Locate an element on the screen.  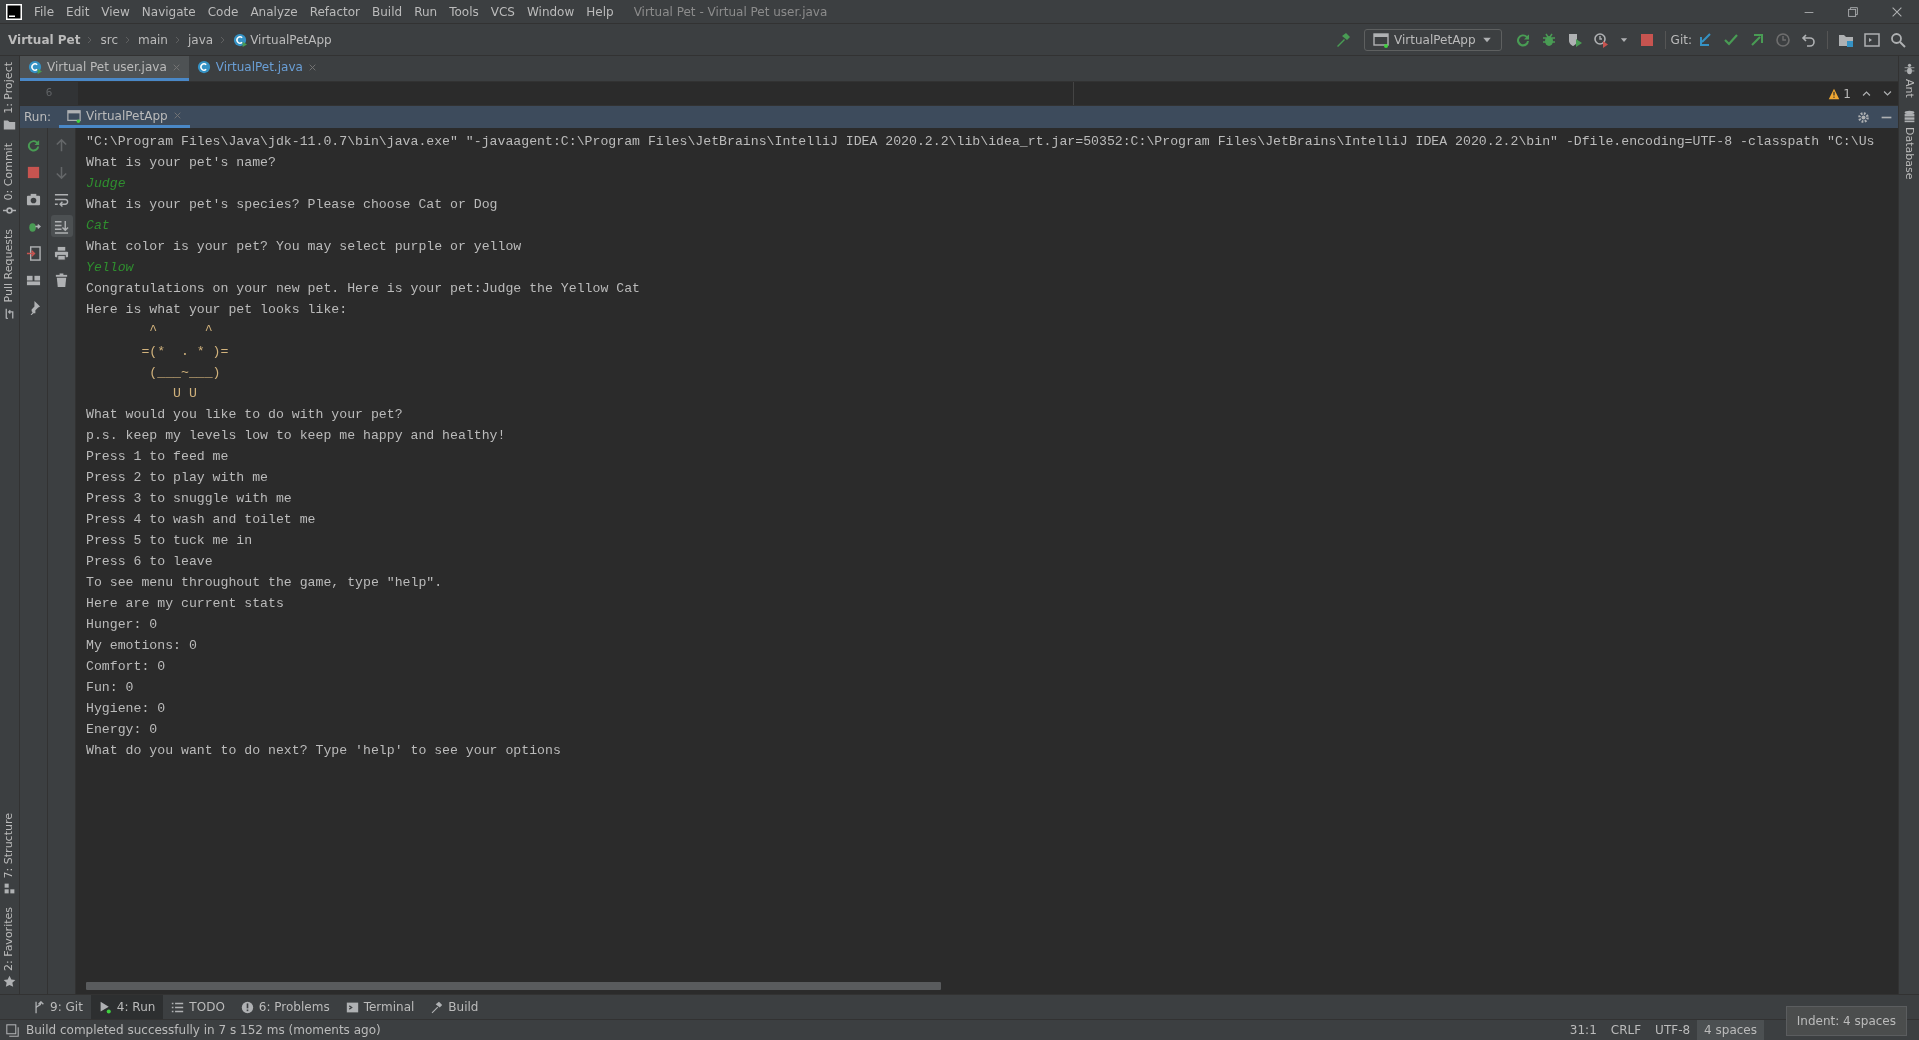
menu-item: Refactor is located at coordinates (335, 11).